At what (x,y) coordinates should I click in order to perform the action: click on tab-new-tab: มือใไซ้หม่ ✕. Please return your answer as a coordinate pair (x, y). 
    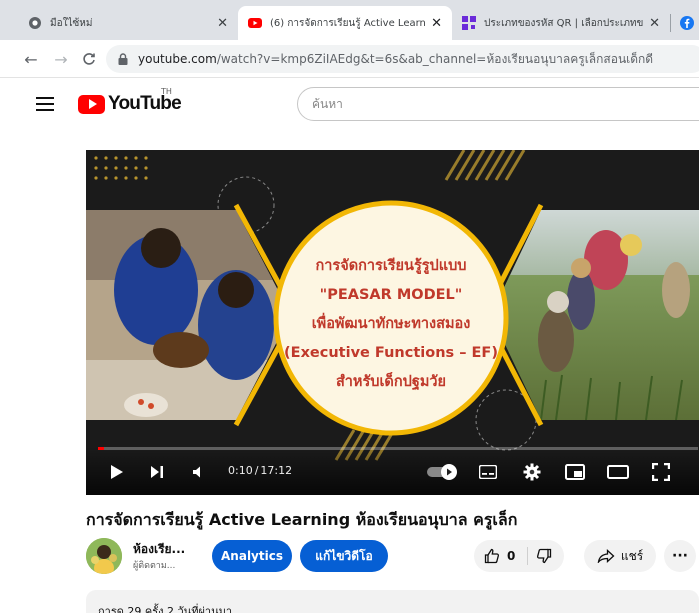
    Looking at the image, I should click on (128, 23).